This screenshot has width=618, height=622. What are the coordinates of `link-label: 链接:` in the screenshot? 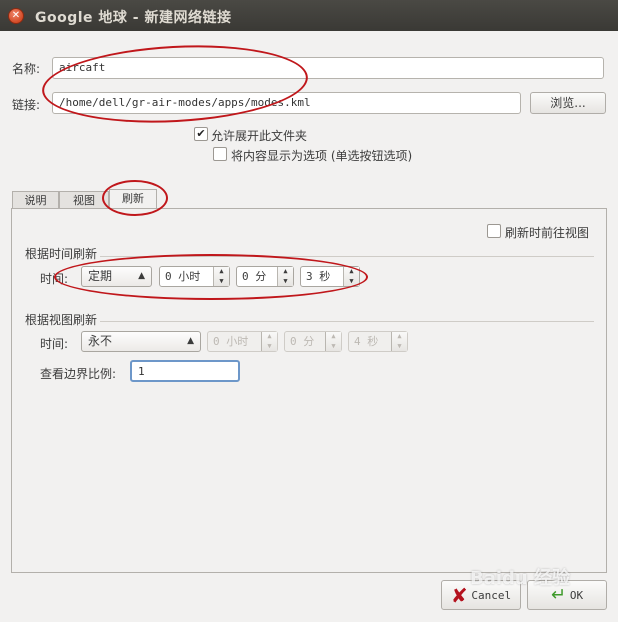 It's located at (26, 105).